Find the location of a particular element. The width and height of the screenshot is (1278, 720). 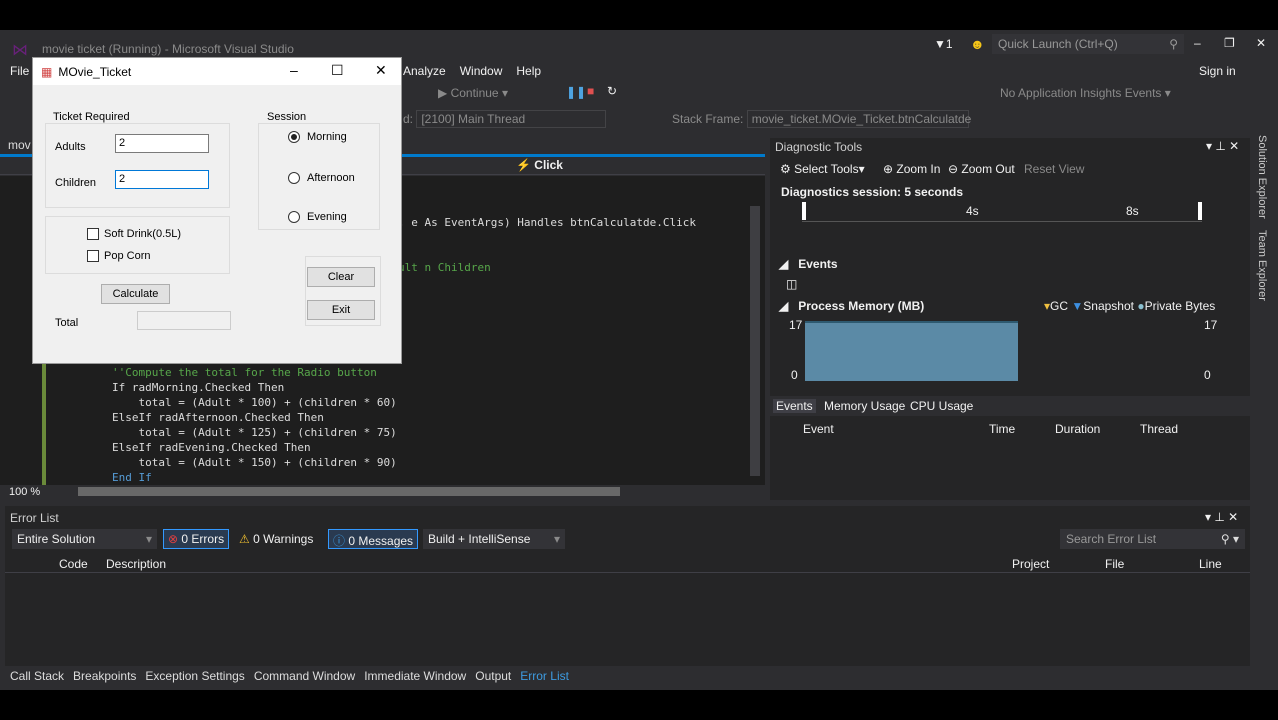

form-maximize-button: ☐ is located at coordinates (337, 70).